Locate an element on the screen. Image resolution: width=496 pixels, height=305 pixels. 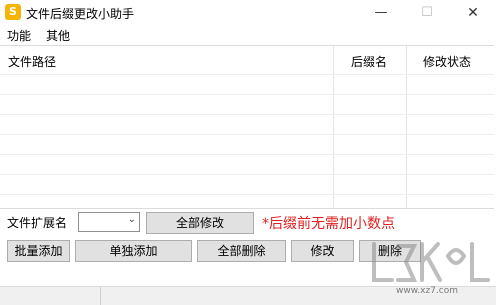
table-header: 文件路径 后缀名 修改状态 is located at coordinates (247, 60).